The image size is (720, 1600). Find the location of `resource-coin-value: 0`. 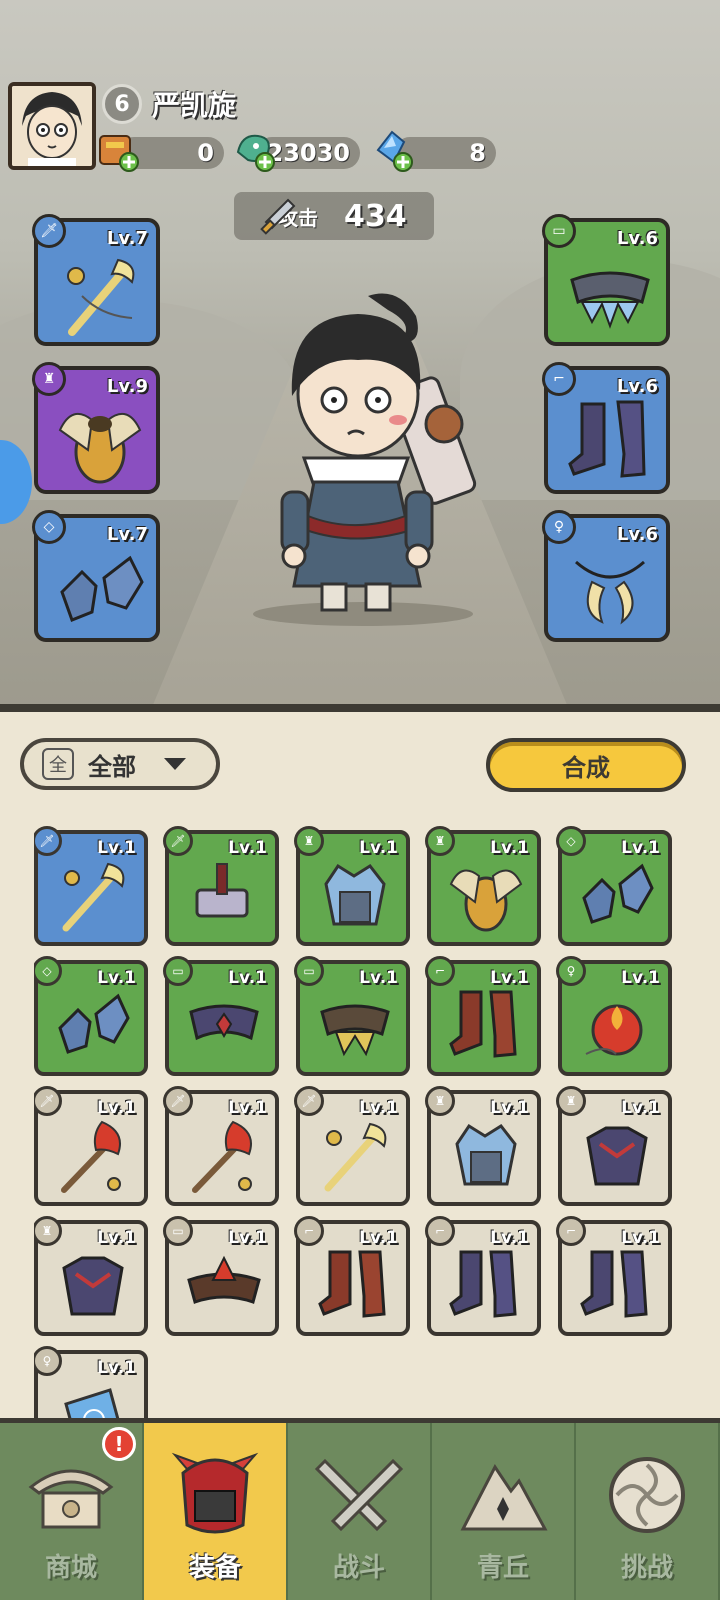

resource-coin-value: 0 is located at coordinates (205, 153).